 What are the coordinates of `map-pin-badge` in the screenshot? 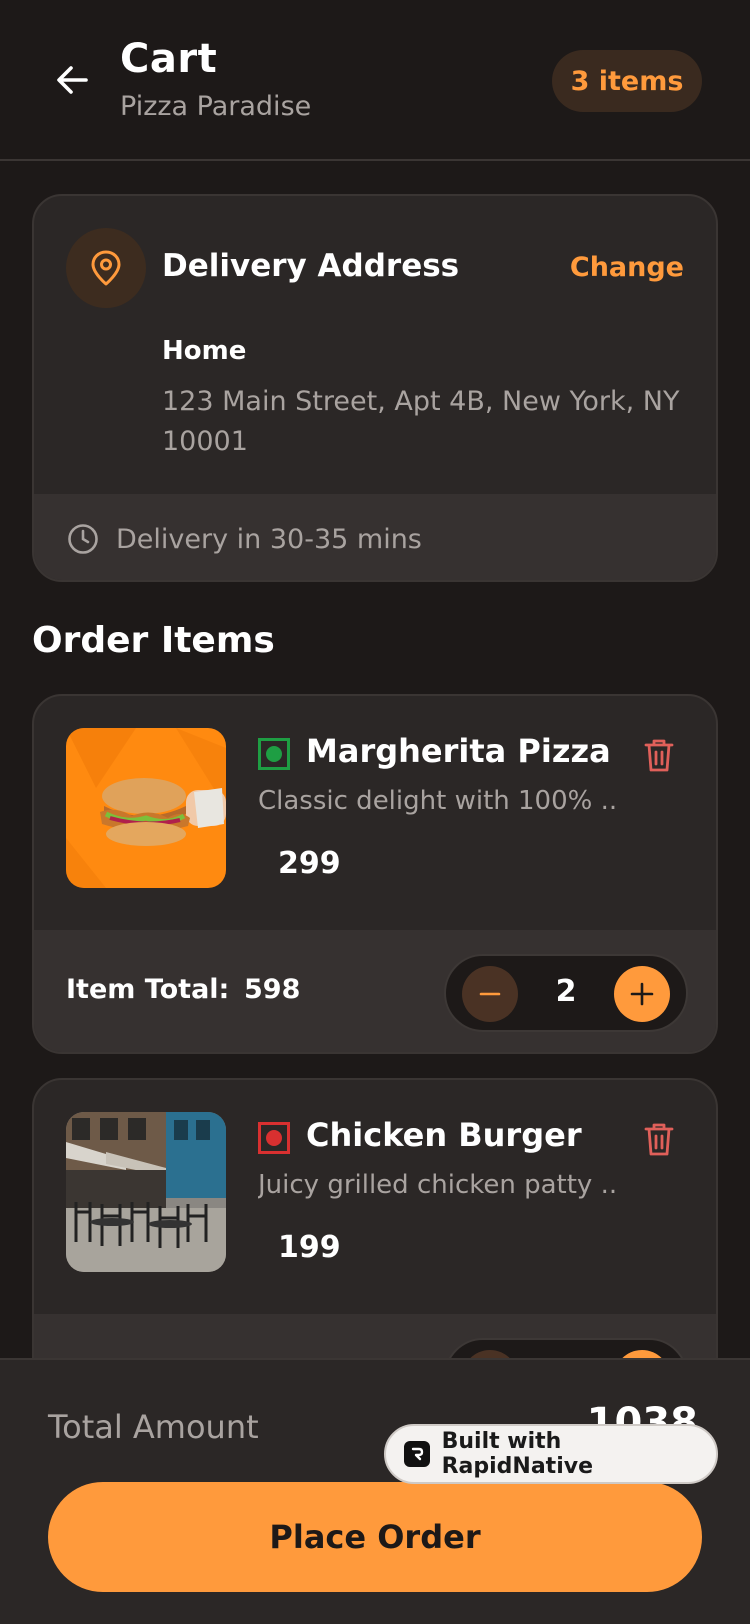 It's located at (106, 268).